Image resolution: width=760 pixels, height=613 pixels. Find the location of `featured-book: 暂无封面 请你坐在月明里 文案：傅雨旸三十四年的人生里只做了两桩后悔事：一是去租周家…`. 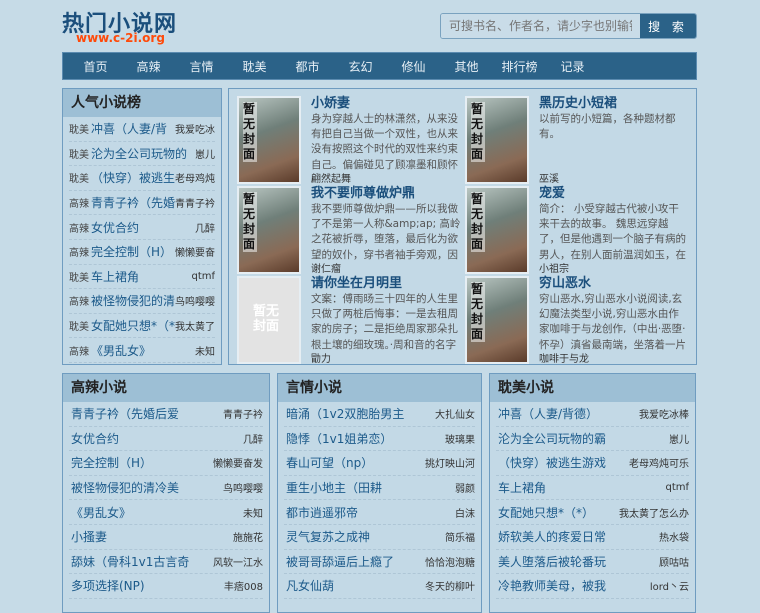

featured-book: 暂无封面 请你坐在月明里 文案：傅雨旸三十四年的人生里只做了两桩后悔事：一是去租周家… is located at coordinates (349, 321).